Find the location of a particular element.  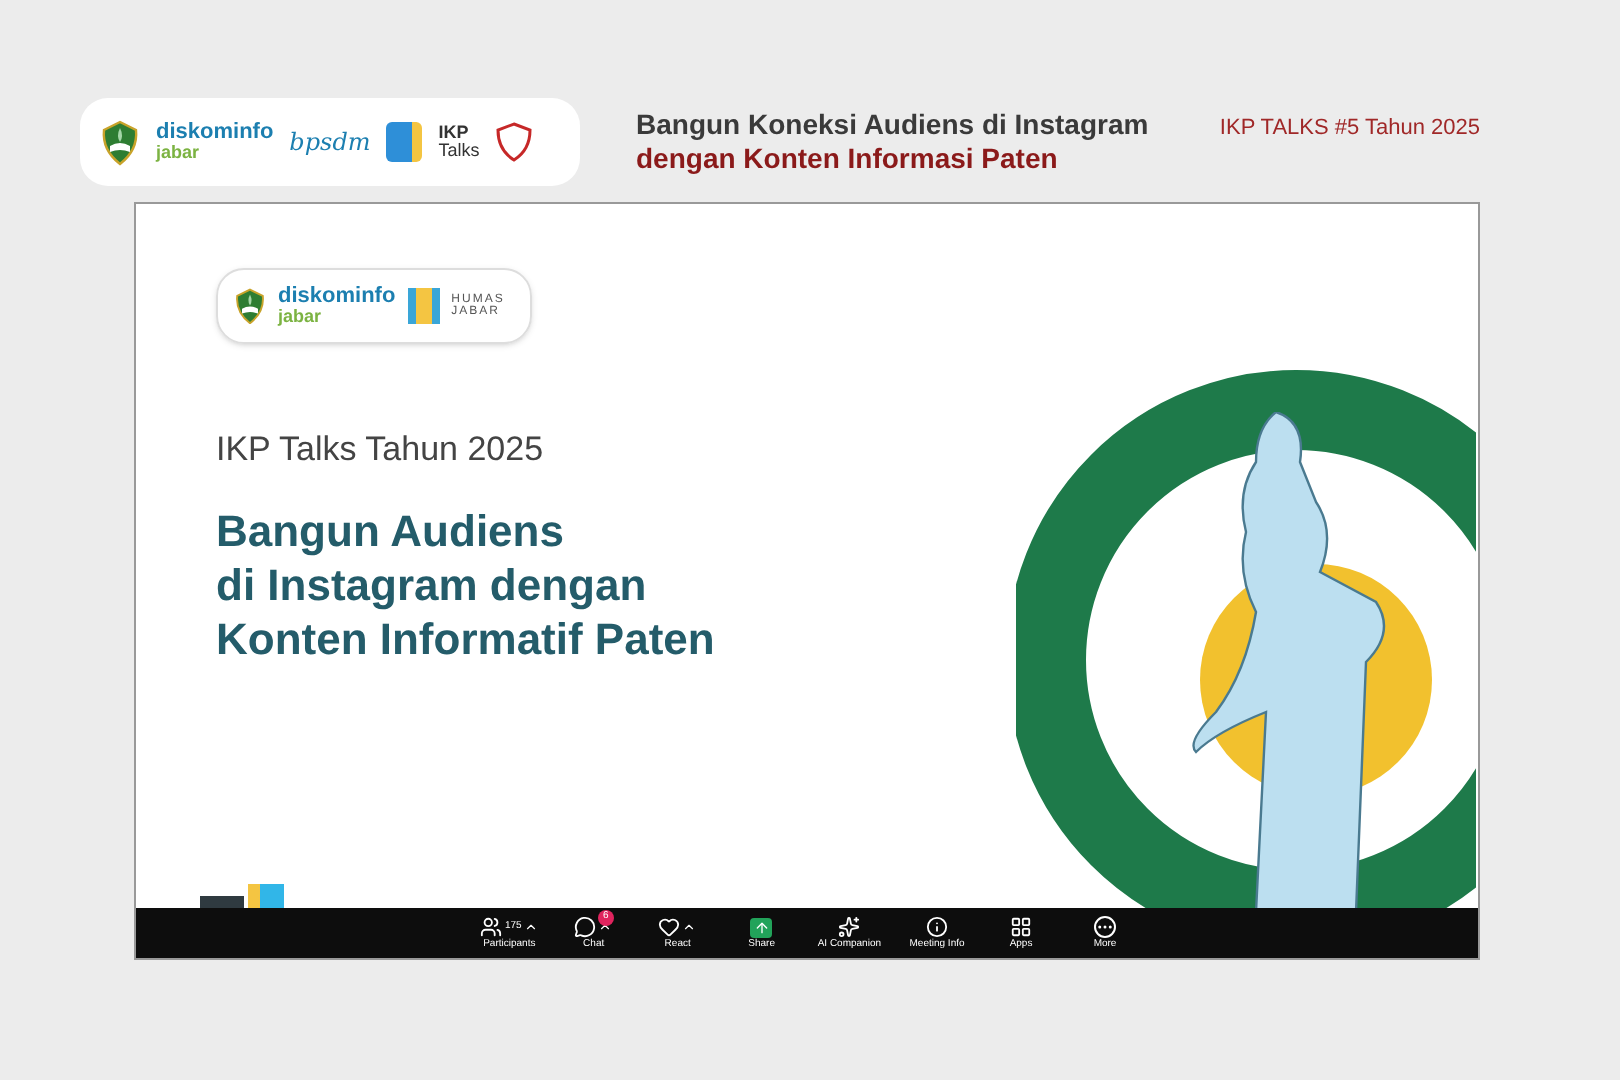

humas-logo-icon is located at coordinates (423, 306).